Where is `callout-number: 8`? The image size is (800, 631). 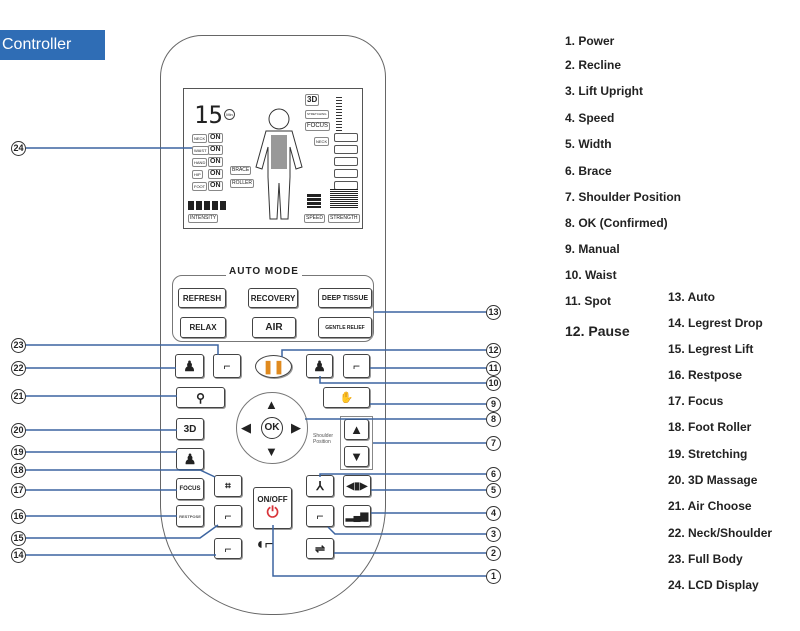
callout-number: 8 is located at coordinates (493, 419).